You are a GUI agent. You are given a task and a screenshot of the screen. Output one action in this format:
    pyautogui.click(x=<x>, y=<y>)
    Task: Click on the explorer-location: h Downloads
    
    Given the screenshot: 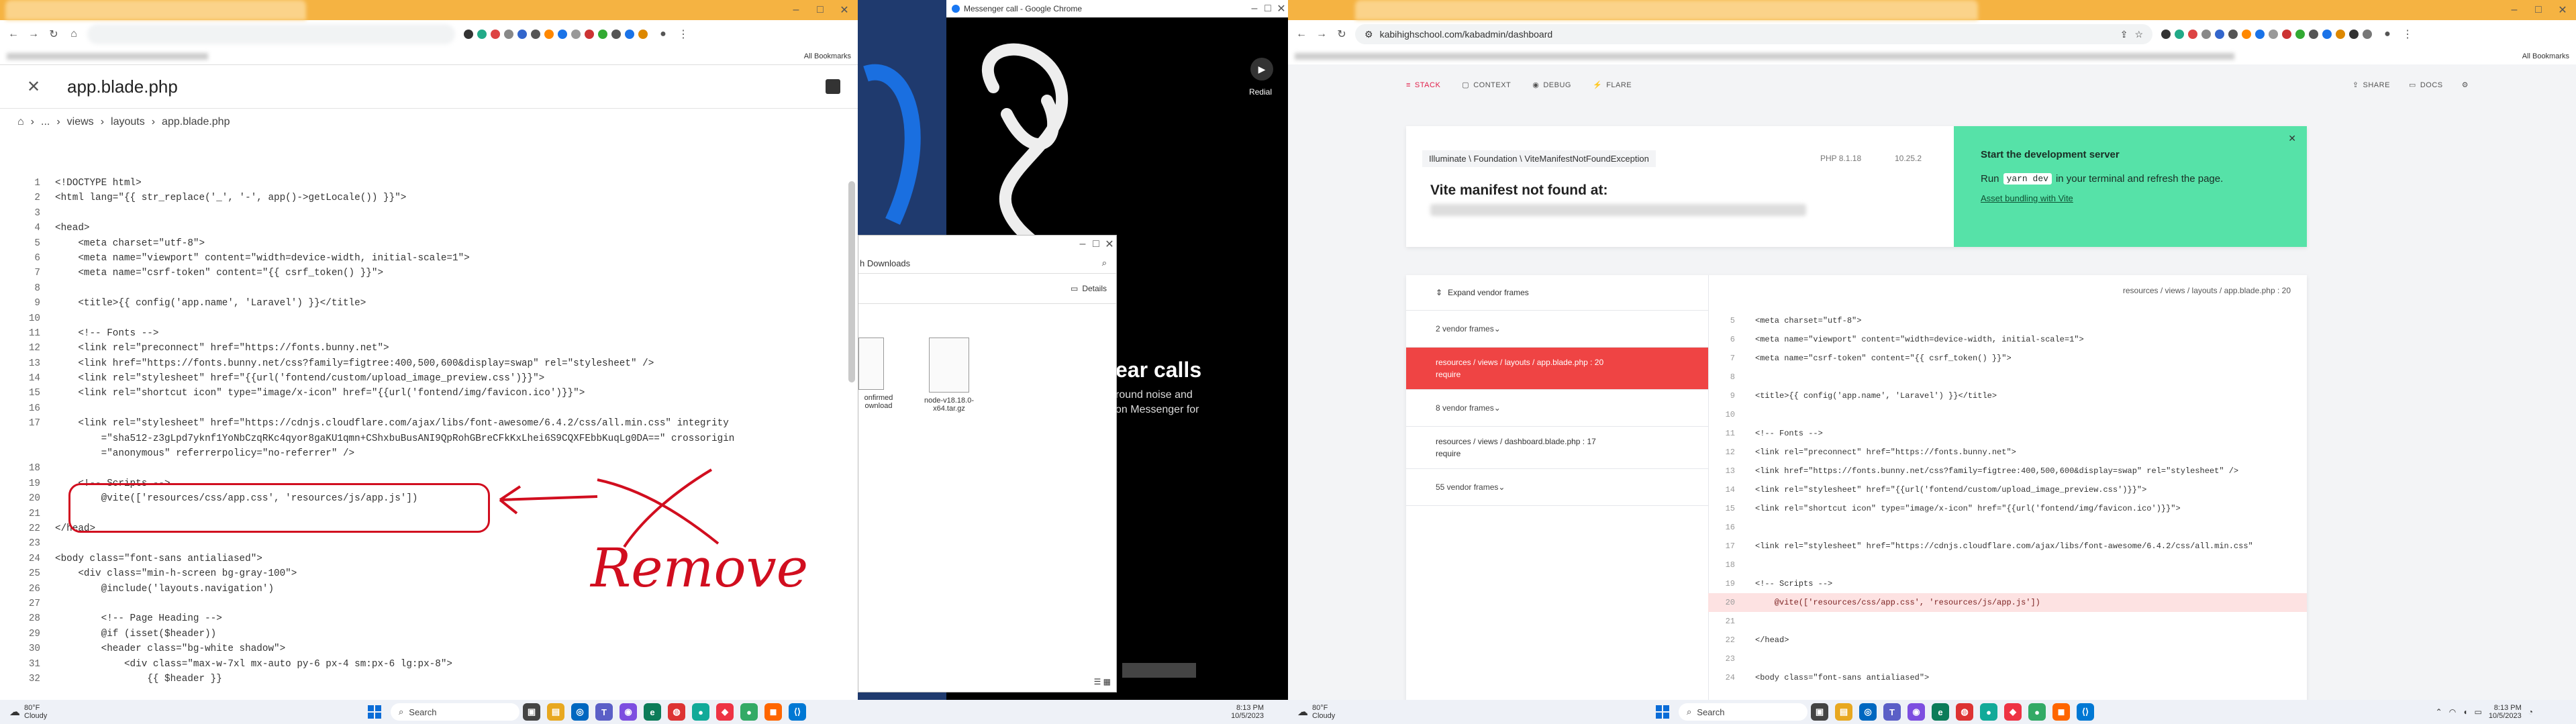 What is the action you would take?
    pyautogui.click(x=885, y=263)
    